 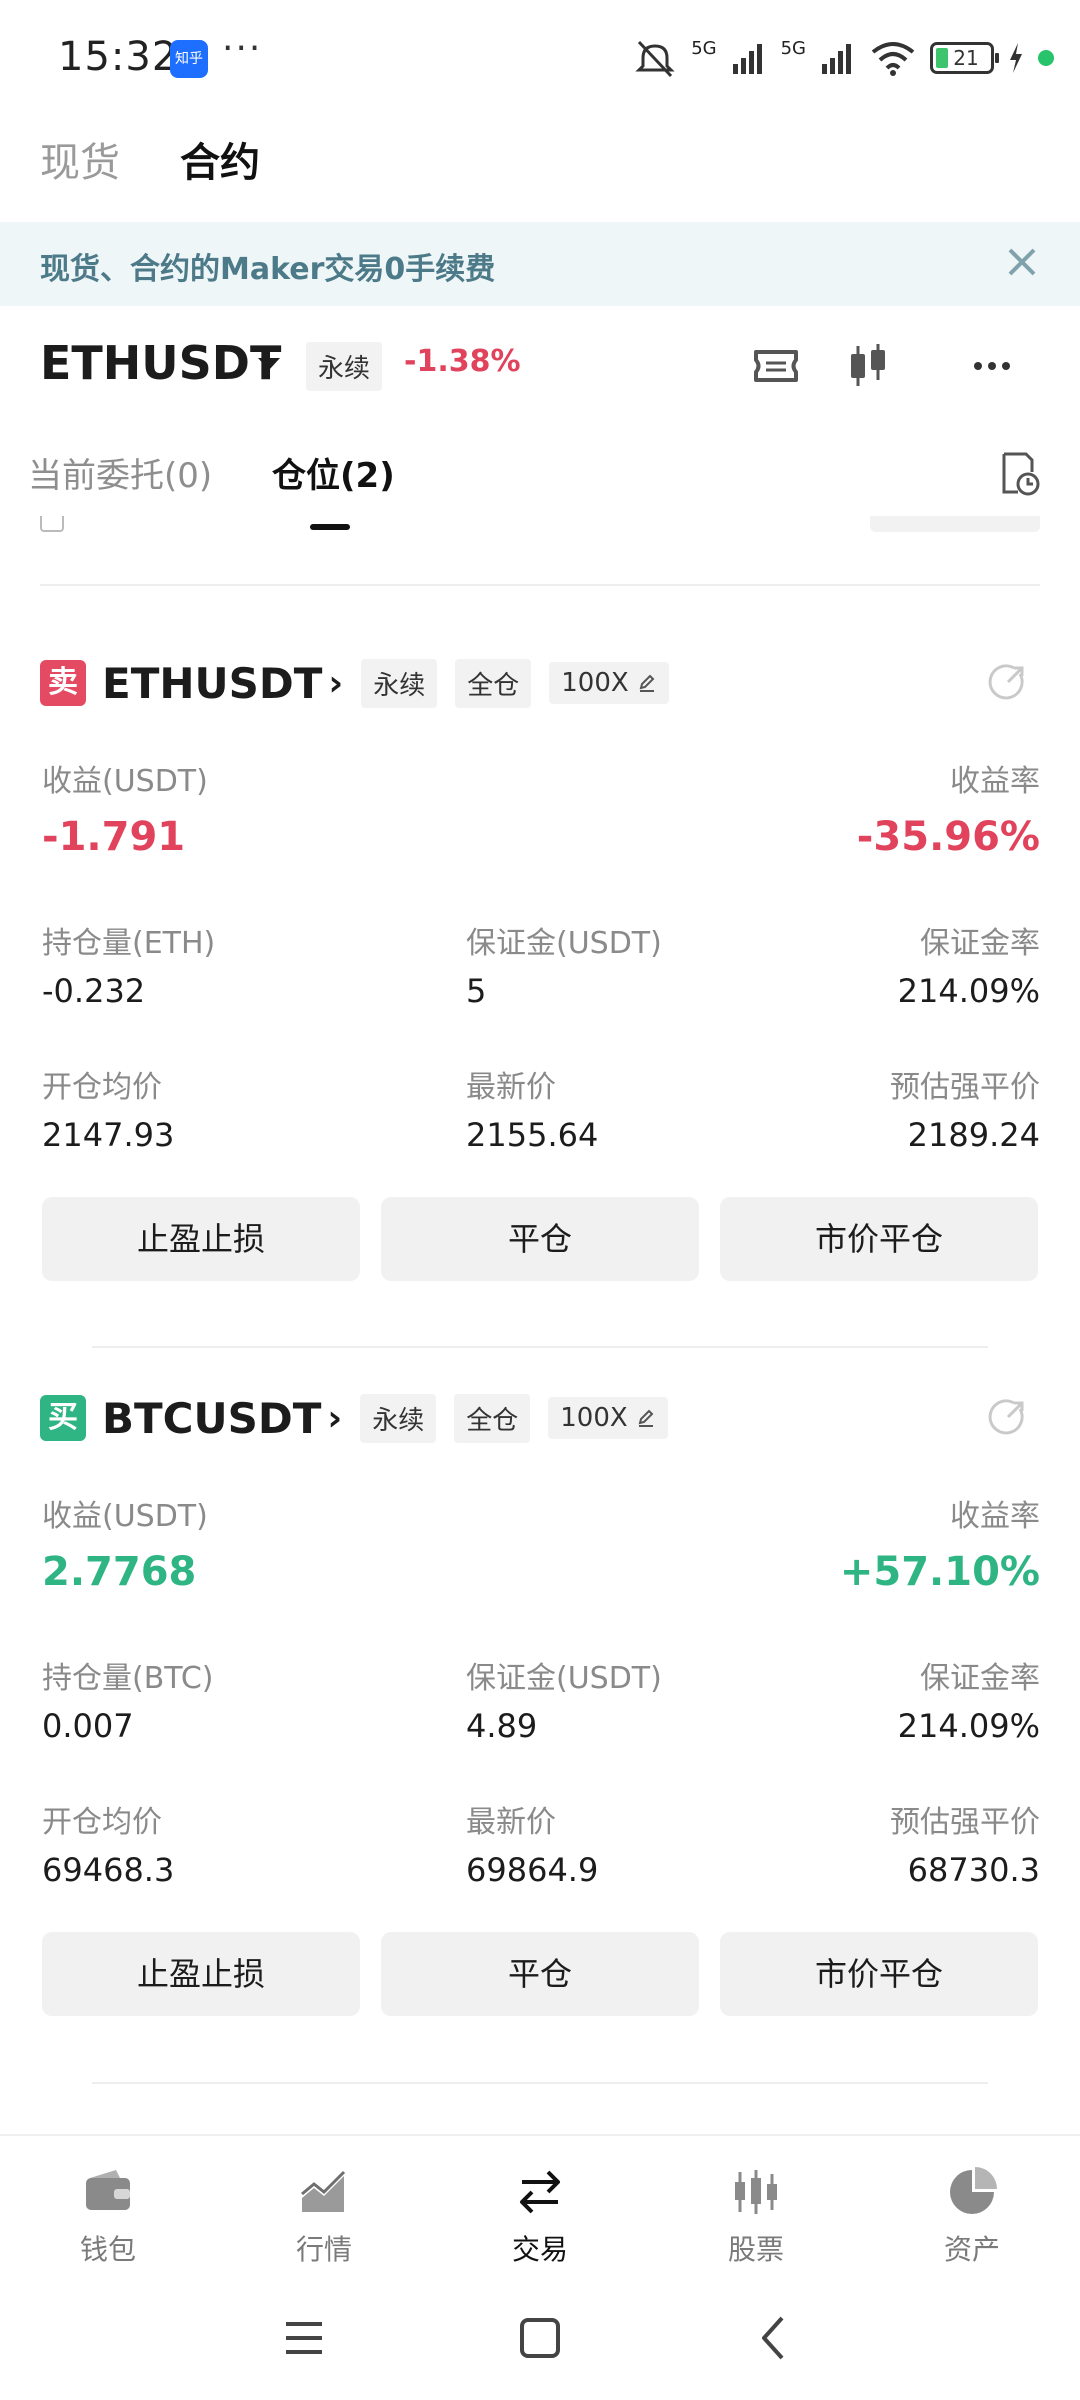 What do you see at coordinates (323, 2249) in the screenshot?
I see `nav-label: 行情` at bounding box center [323, 2249].